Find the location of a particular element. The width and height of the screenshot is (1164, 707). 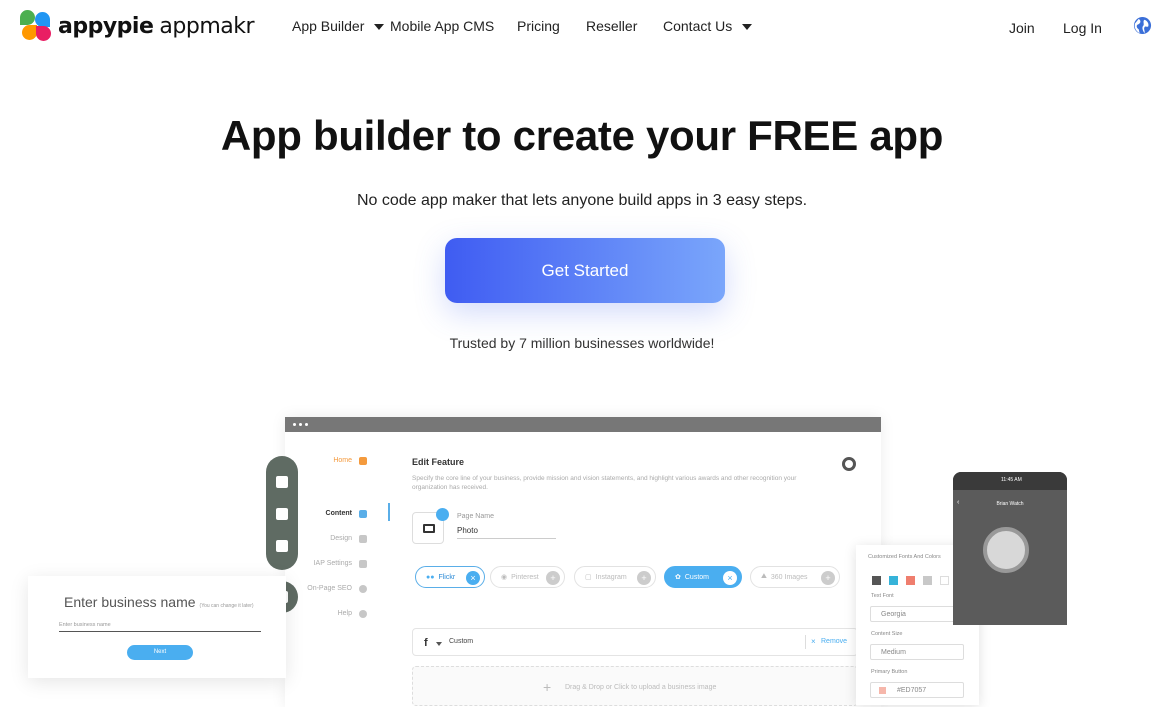

chip-360-label: 360 Images is located at coordinates (789, 577).